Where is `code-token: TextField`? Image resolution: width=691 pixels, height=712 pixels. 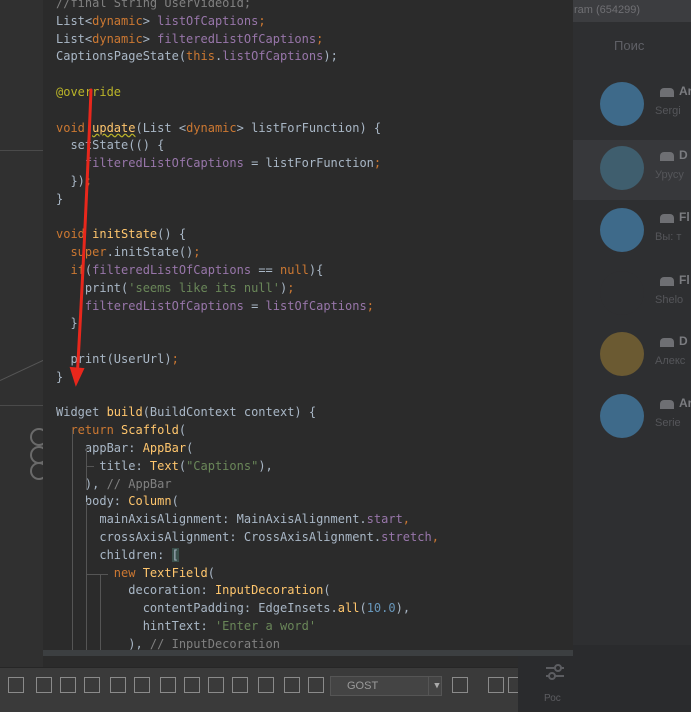
code-token: TextField is located at coordinates (175, 572).